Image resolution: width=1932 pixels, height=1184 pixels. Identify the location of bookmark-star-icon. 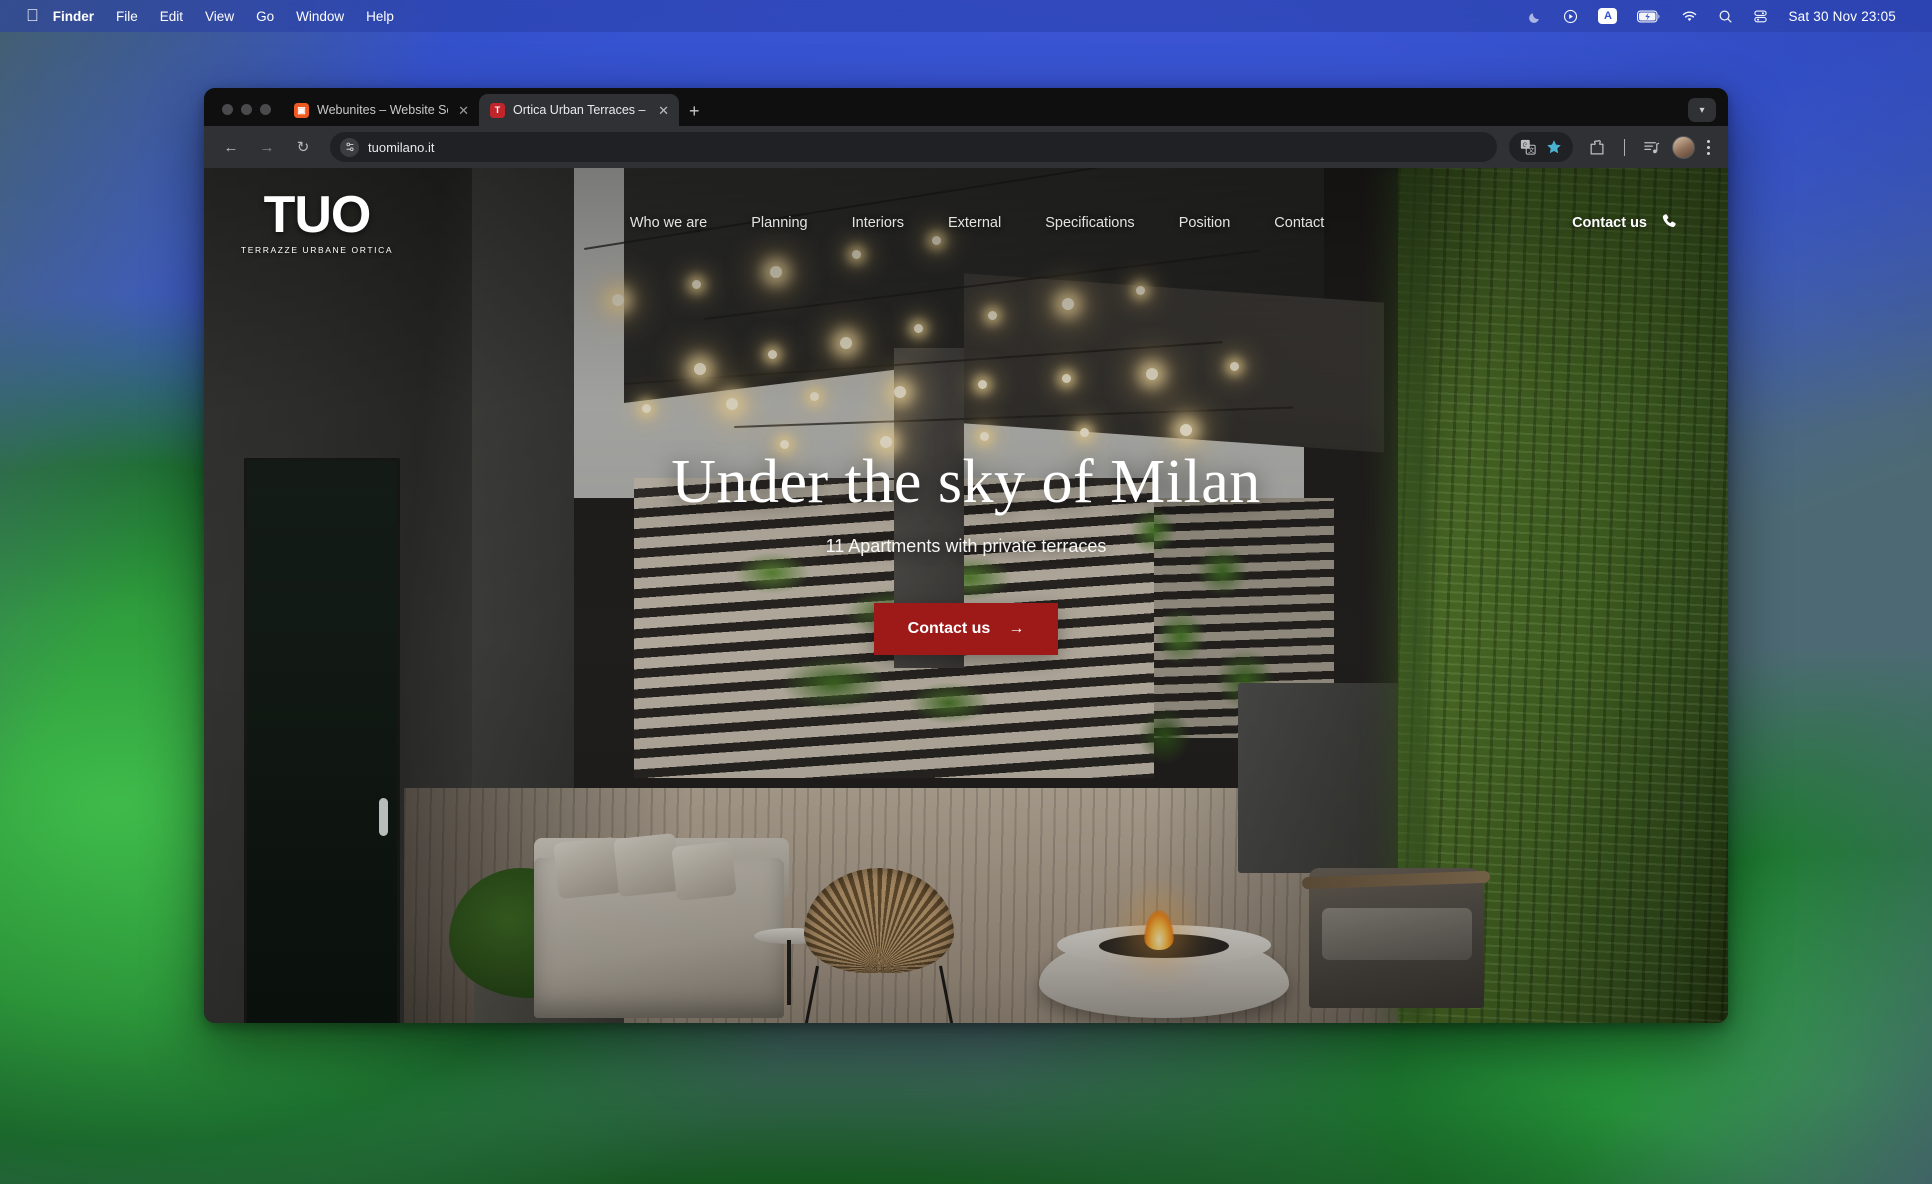
(1554, 147).